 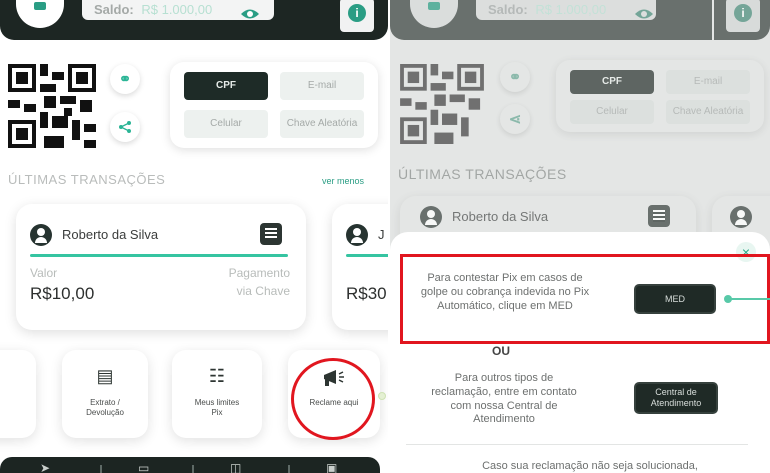 What do you see at coordinates (382, 396) in the screenshot?
I see `connector-dot` at bounding box center [382, 396].